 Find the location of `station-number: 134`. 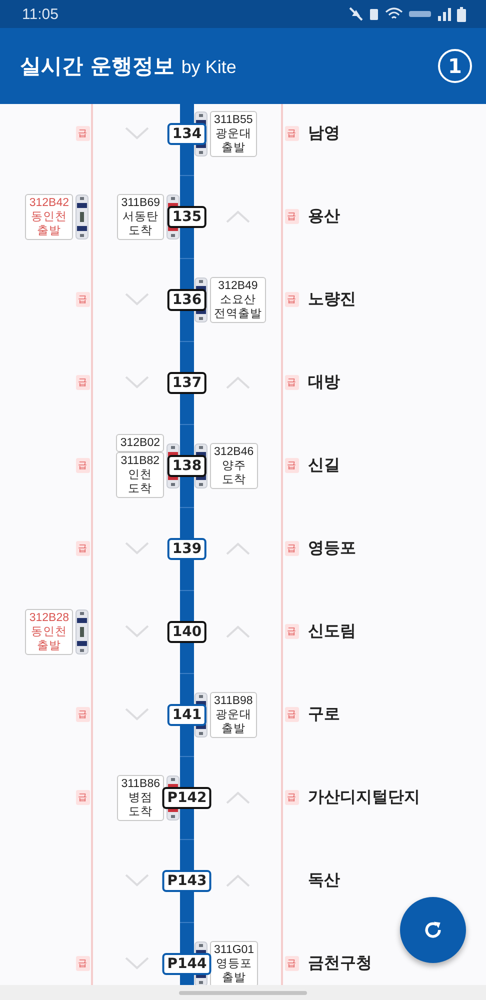

station-number: 134 is located at coordinates (187, 134).